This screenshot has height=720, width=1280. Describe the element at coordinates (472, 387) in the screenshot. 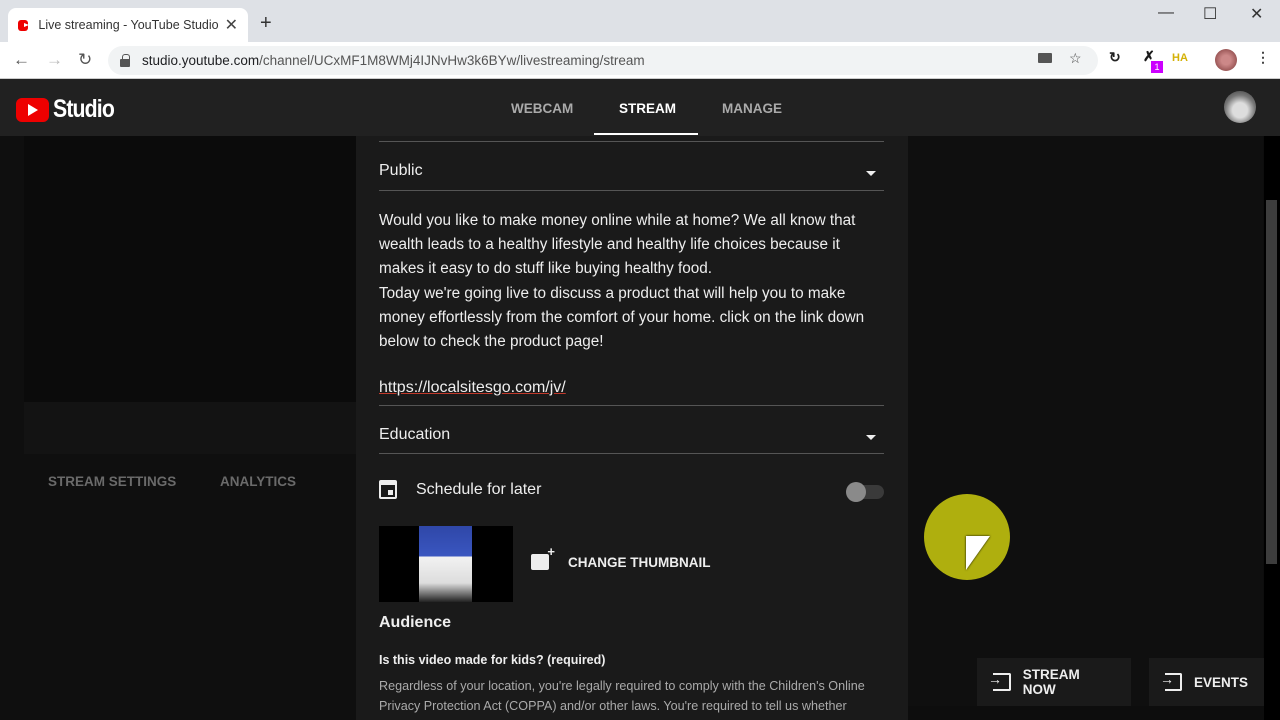

I see `link-text: https://localsitesgo.com/jv/` at that location.